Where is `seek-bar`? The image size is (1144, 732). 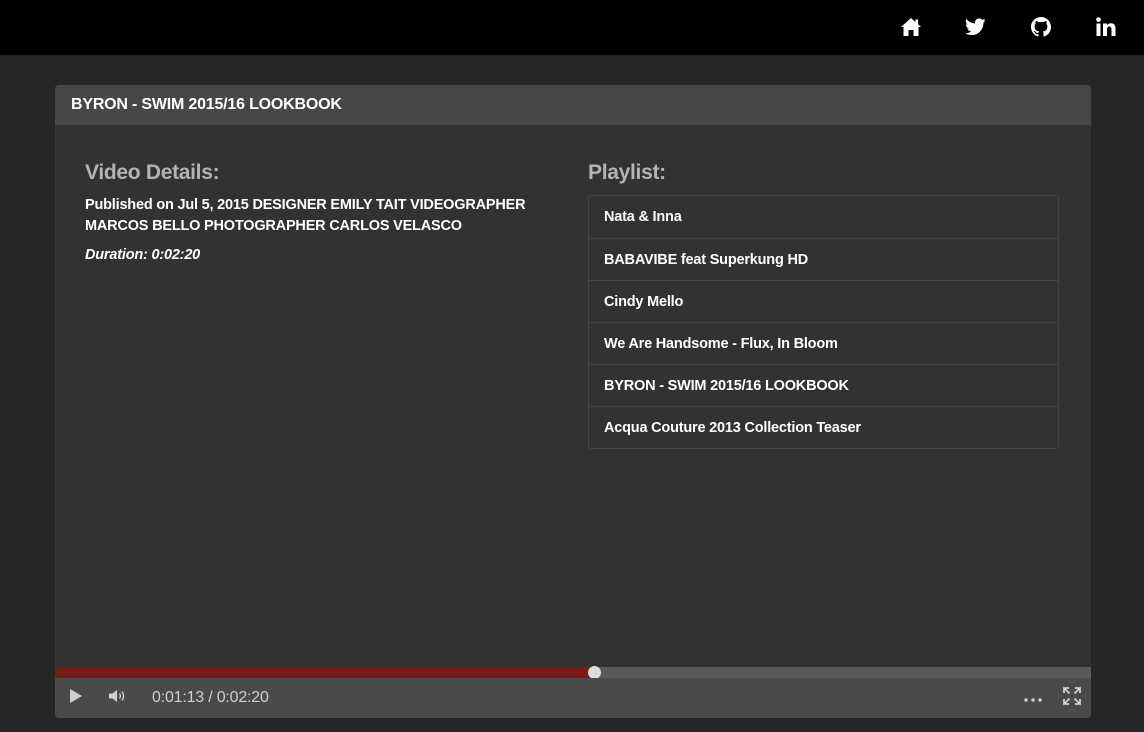 seek-bar is located at coordinates (573, 672).